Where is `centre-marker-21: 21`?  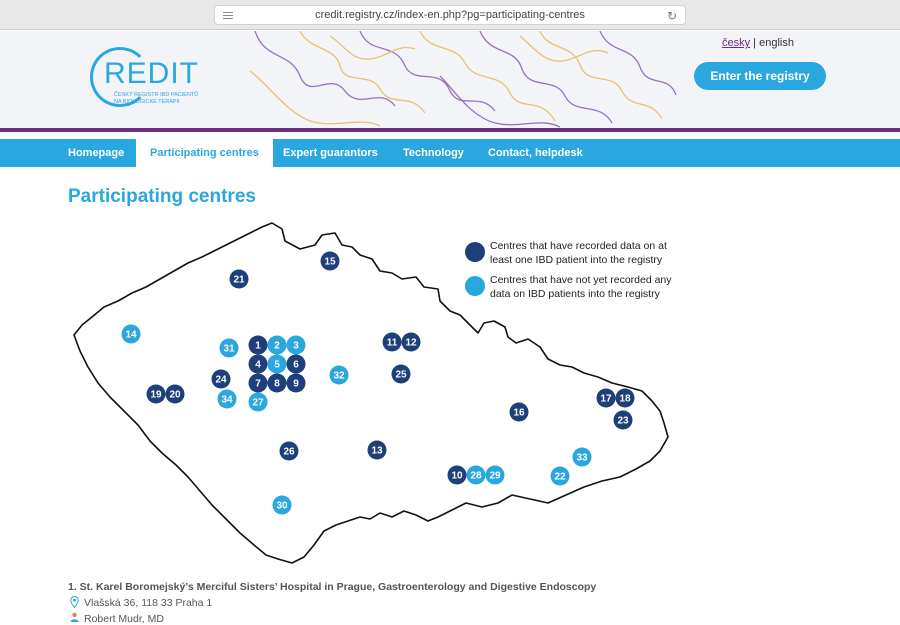
centre-marker-21: 21 is located at coordinates (239, 279).